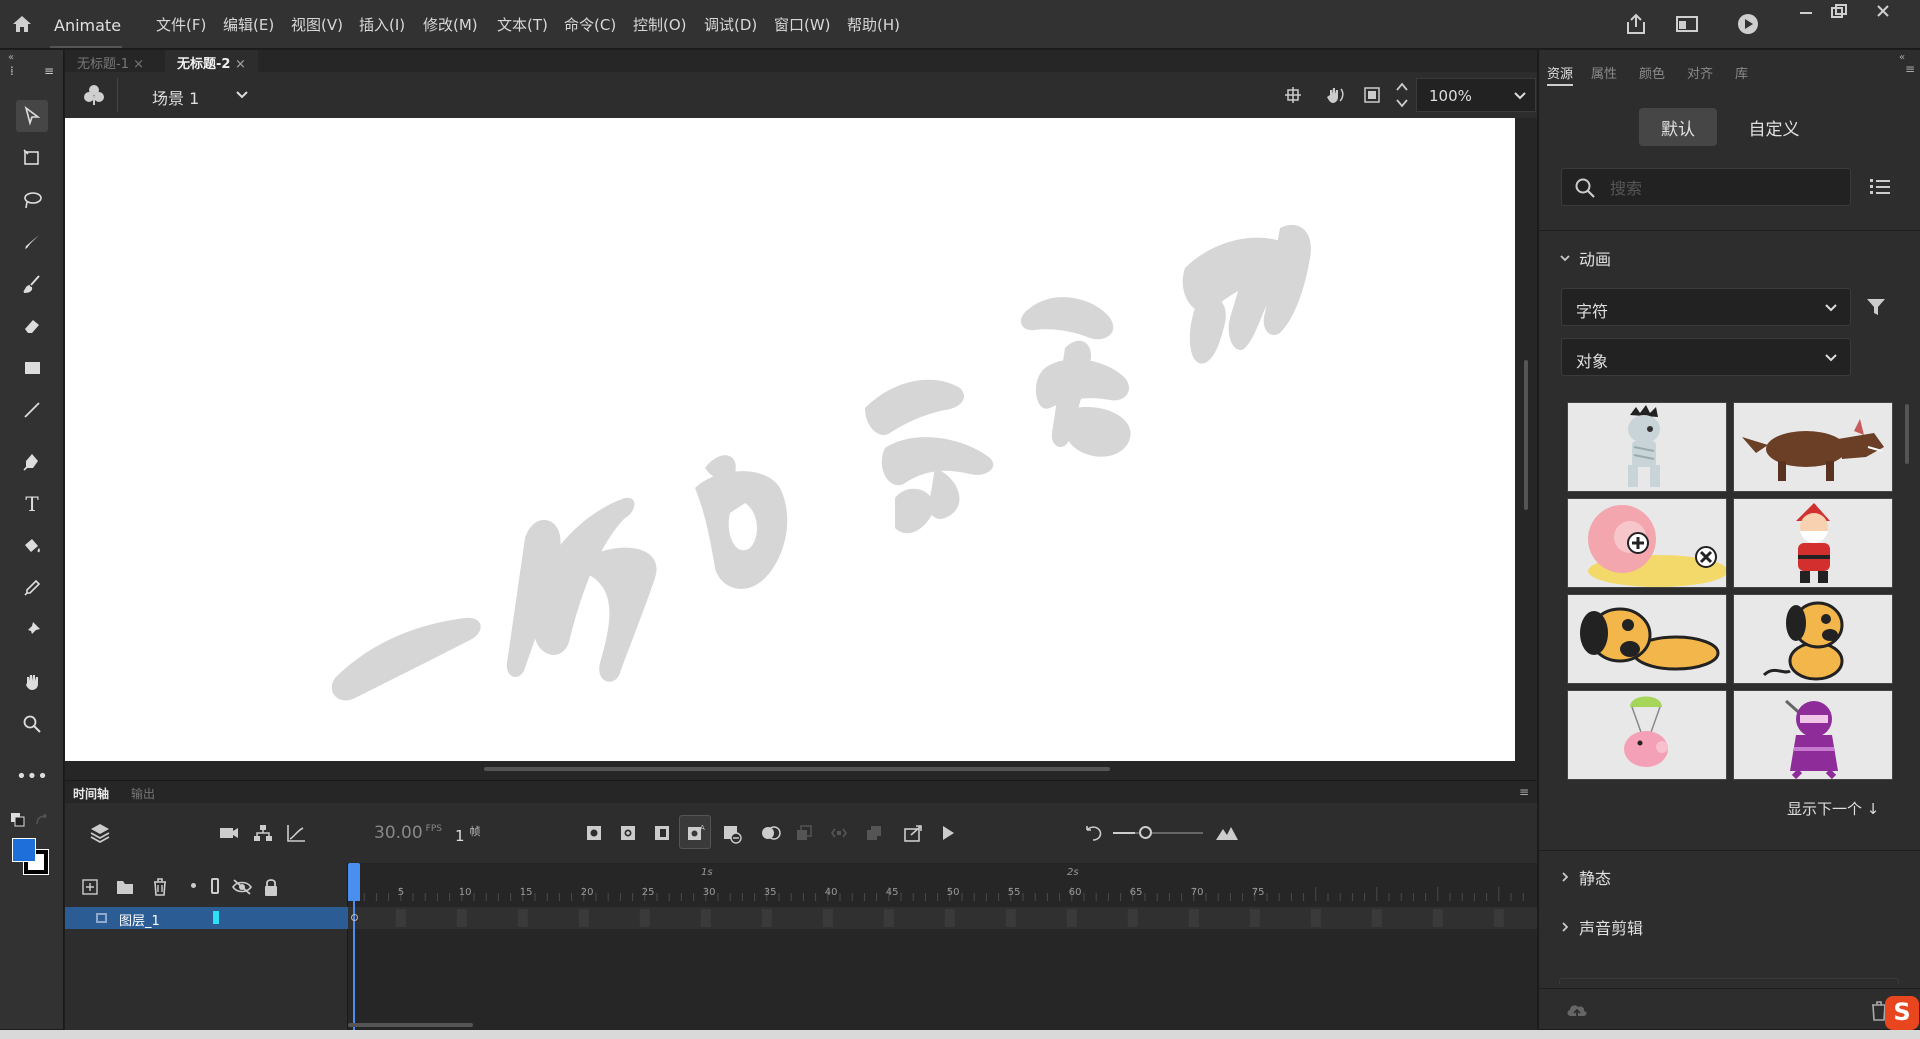 Image resolution: width=1920 pixels, height=1039 pixels. I want to click on center-playhead-icon, so click(1093, 833).